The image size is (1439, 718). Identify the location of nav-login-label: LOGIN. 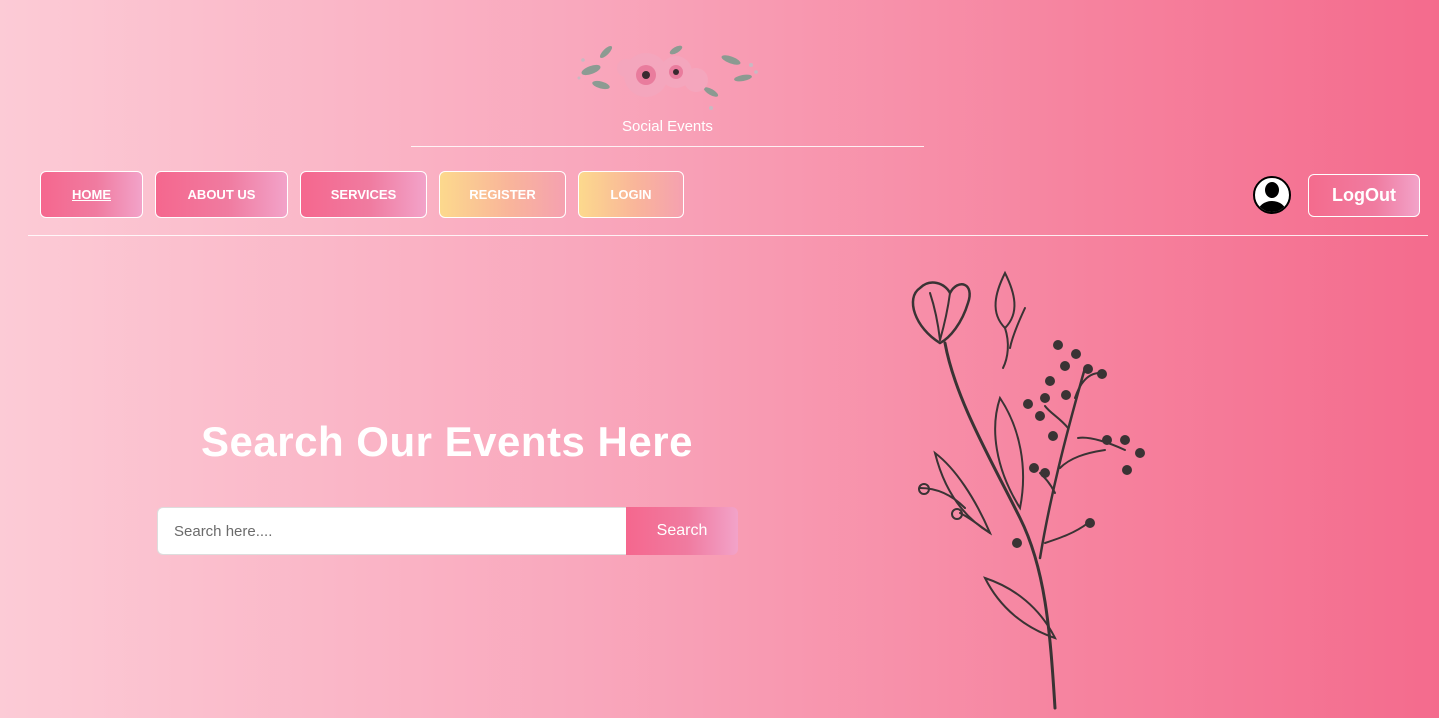
(631, 194).